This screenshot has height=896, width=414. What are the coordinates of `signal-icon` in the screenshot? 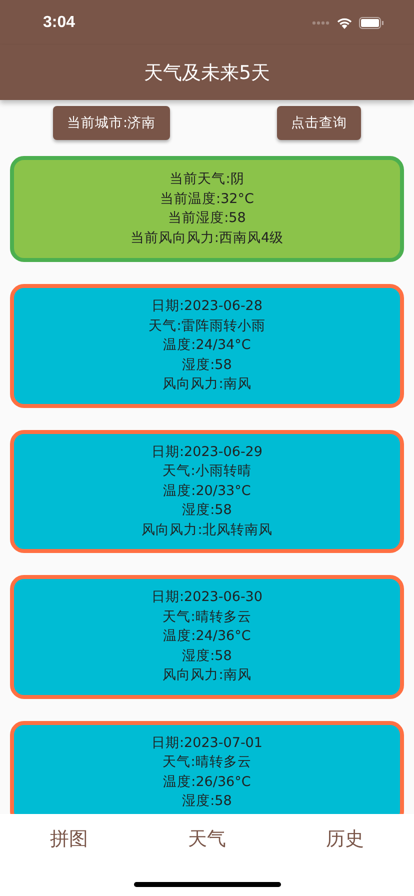 It's located at (321, 22).